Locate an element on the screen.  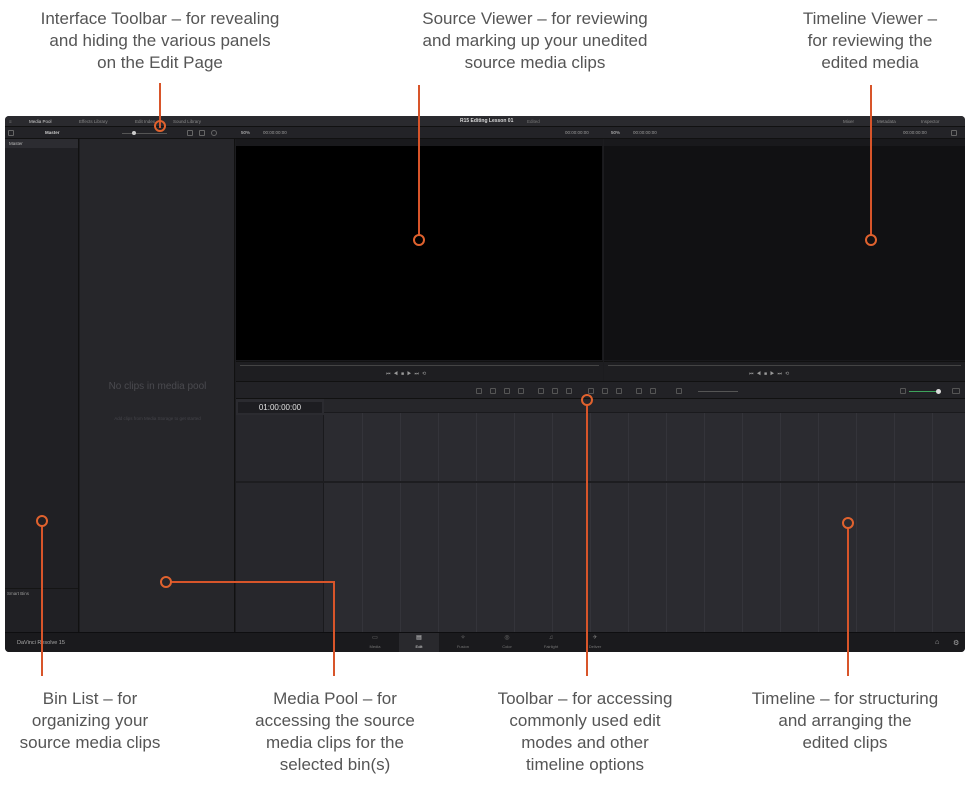
source-duration: 00:00:00:00 is located at coordinates (275, 132).